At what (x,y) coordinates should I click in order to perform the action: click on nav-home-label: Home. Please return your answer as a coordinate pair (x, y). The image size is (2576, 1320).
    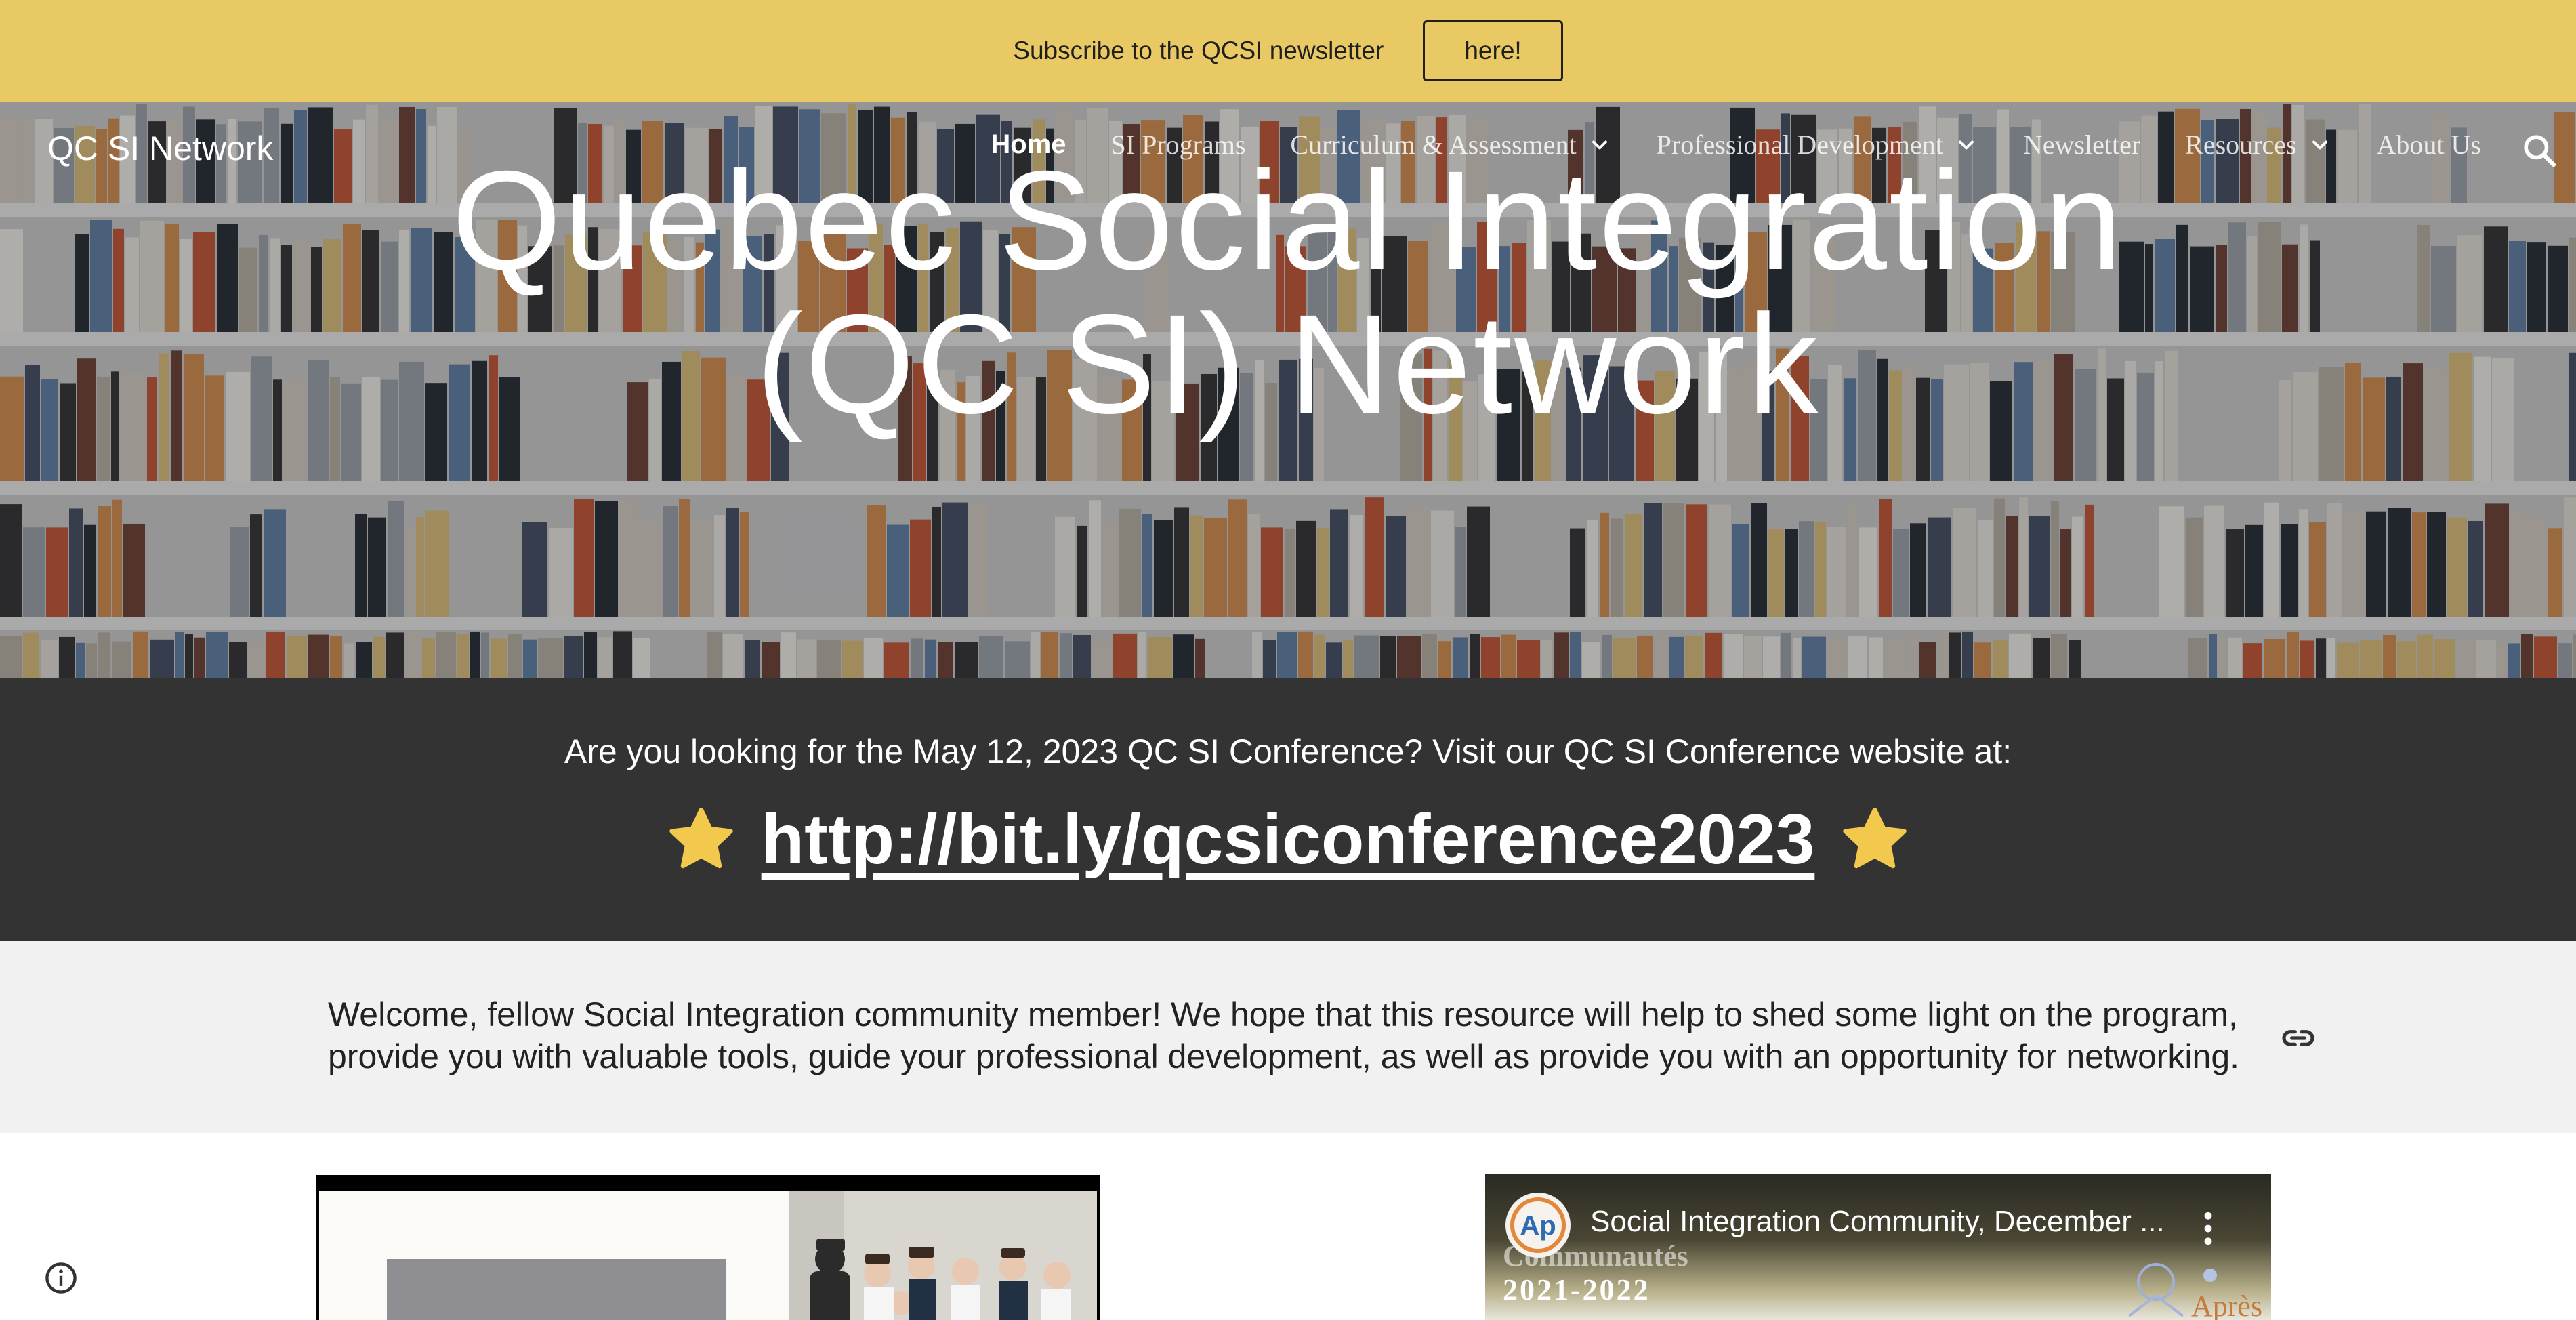
    Looking at the image, I should click on (1028, 144).